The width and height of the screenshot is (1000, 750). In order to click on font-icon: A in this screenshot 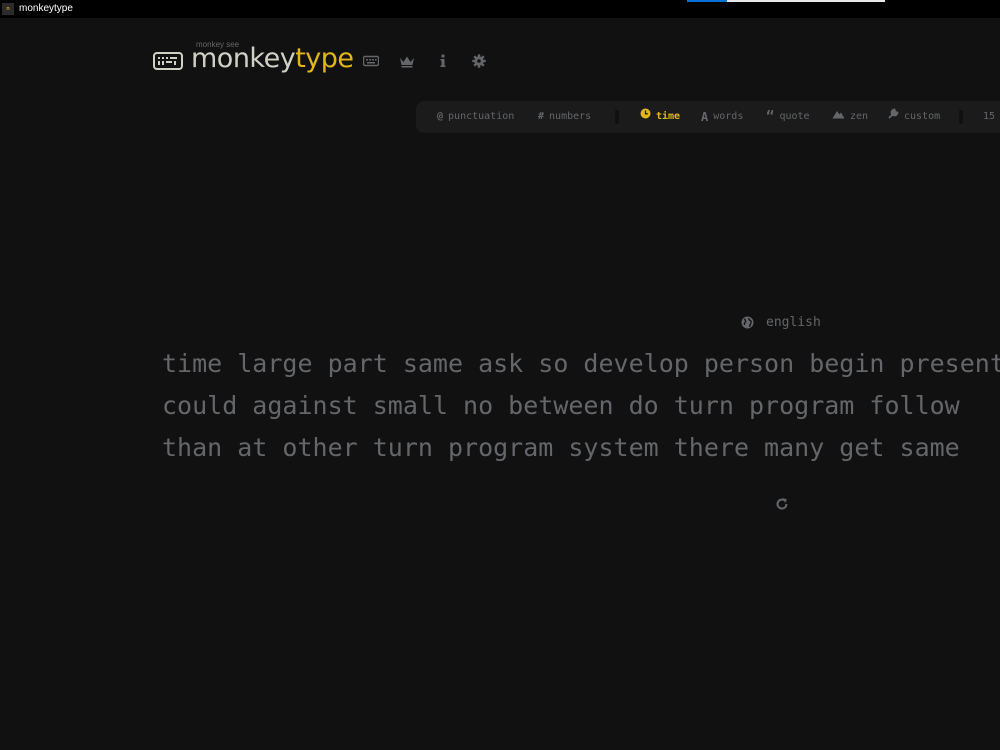, I will do `click(705, 117)`.